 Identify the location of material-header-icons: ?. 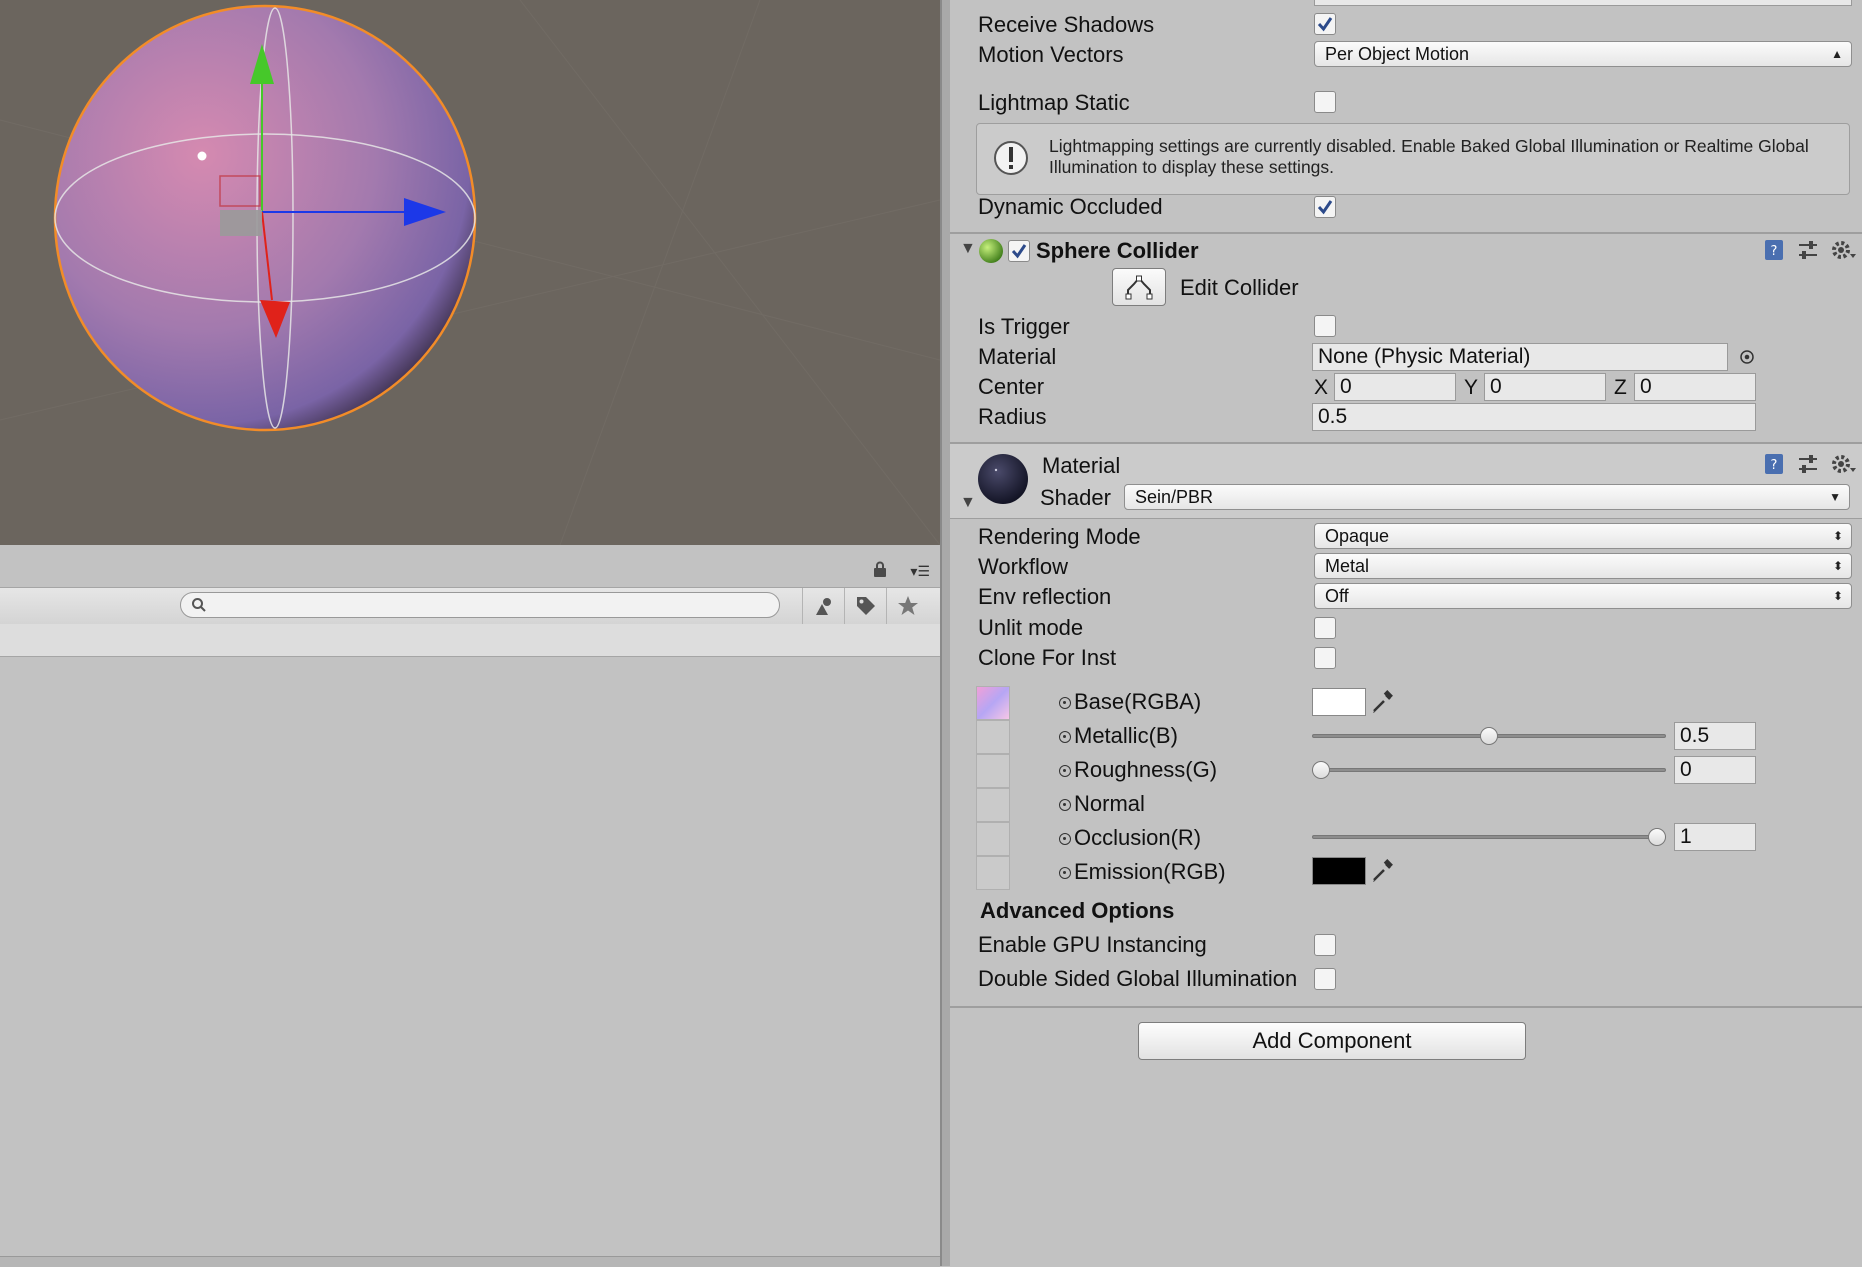
(1809, 464).